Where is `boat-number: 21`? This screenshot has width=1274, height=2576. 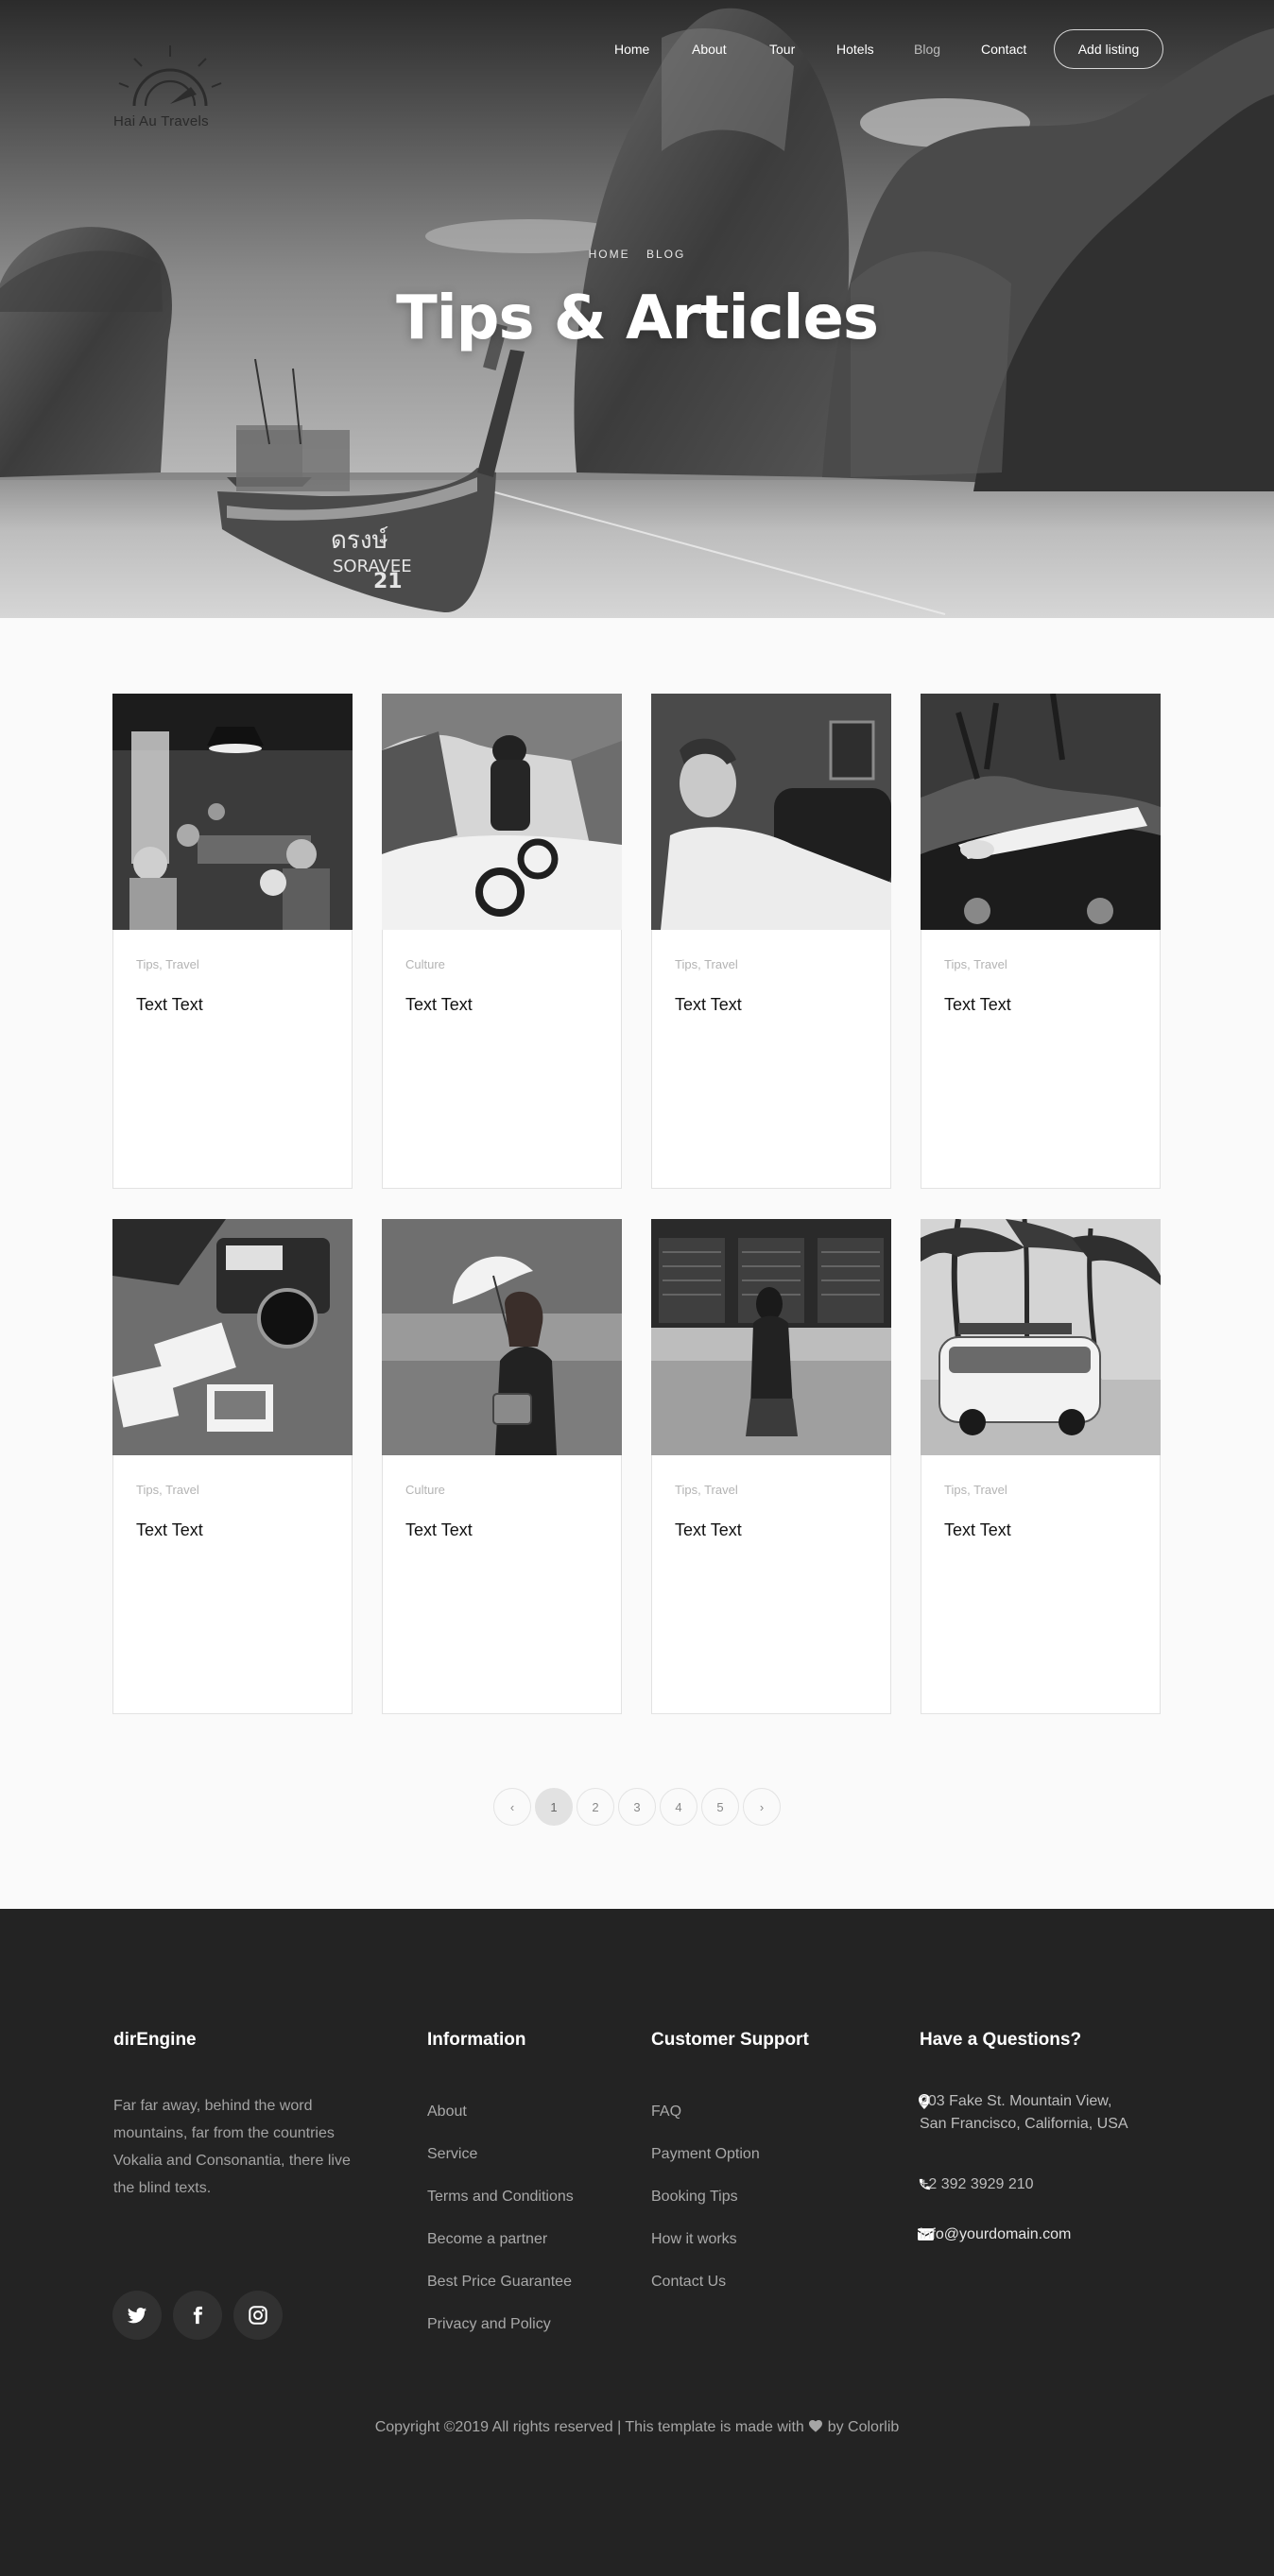 boat-number: 21 is located at coordinates (388, 581).